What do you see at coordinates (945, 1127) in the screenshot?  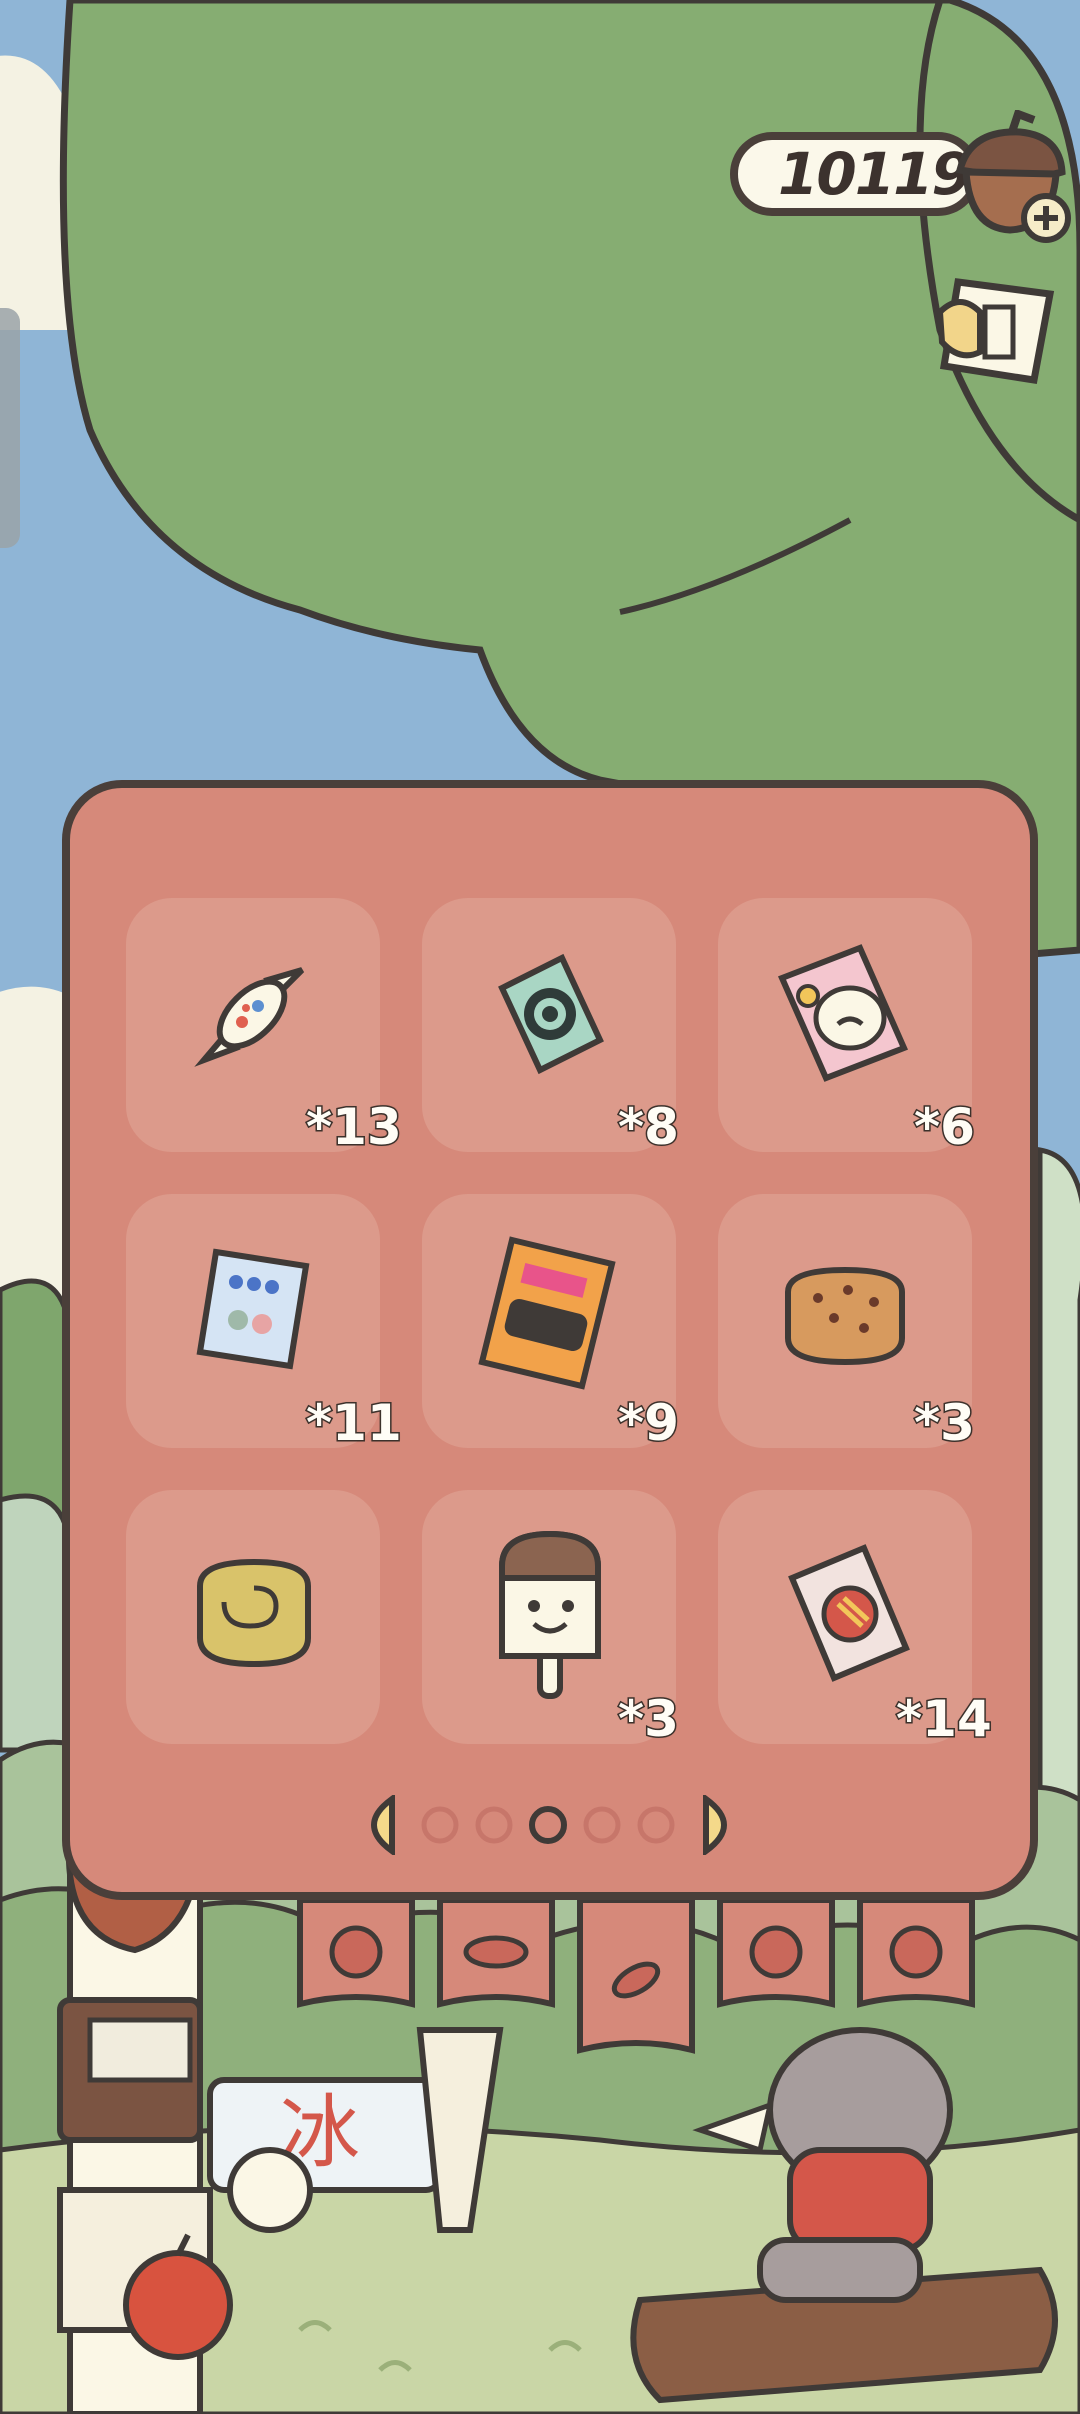 I see `item-count: *6` at bounding box center [945, 1127].